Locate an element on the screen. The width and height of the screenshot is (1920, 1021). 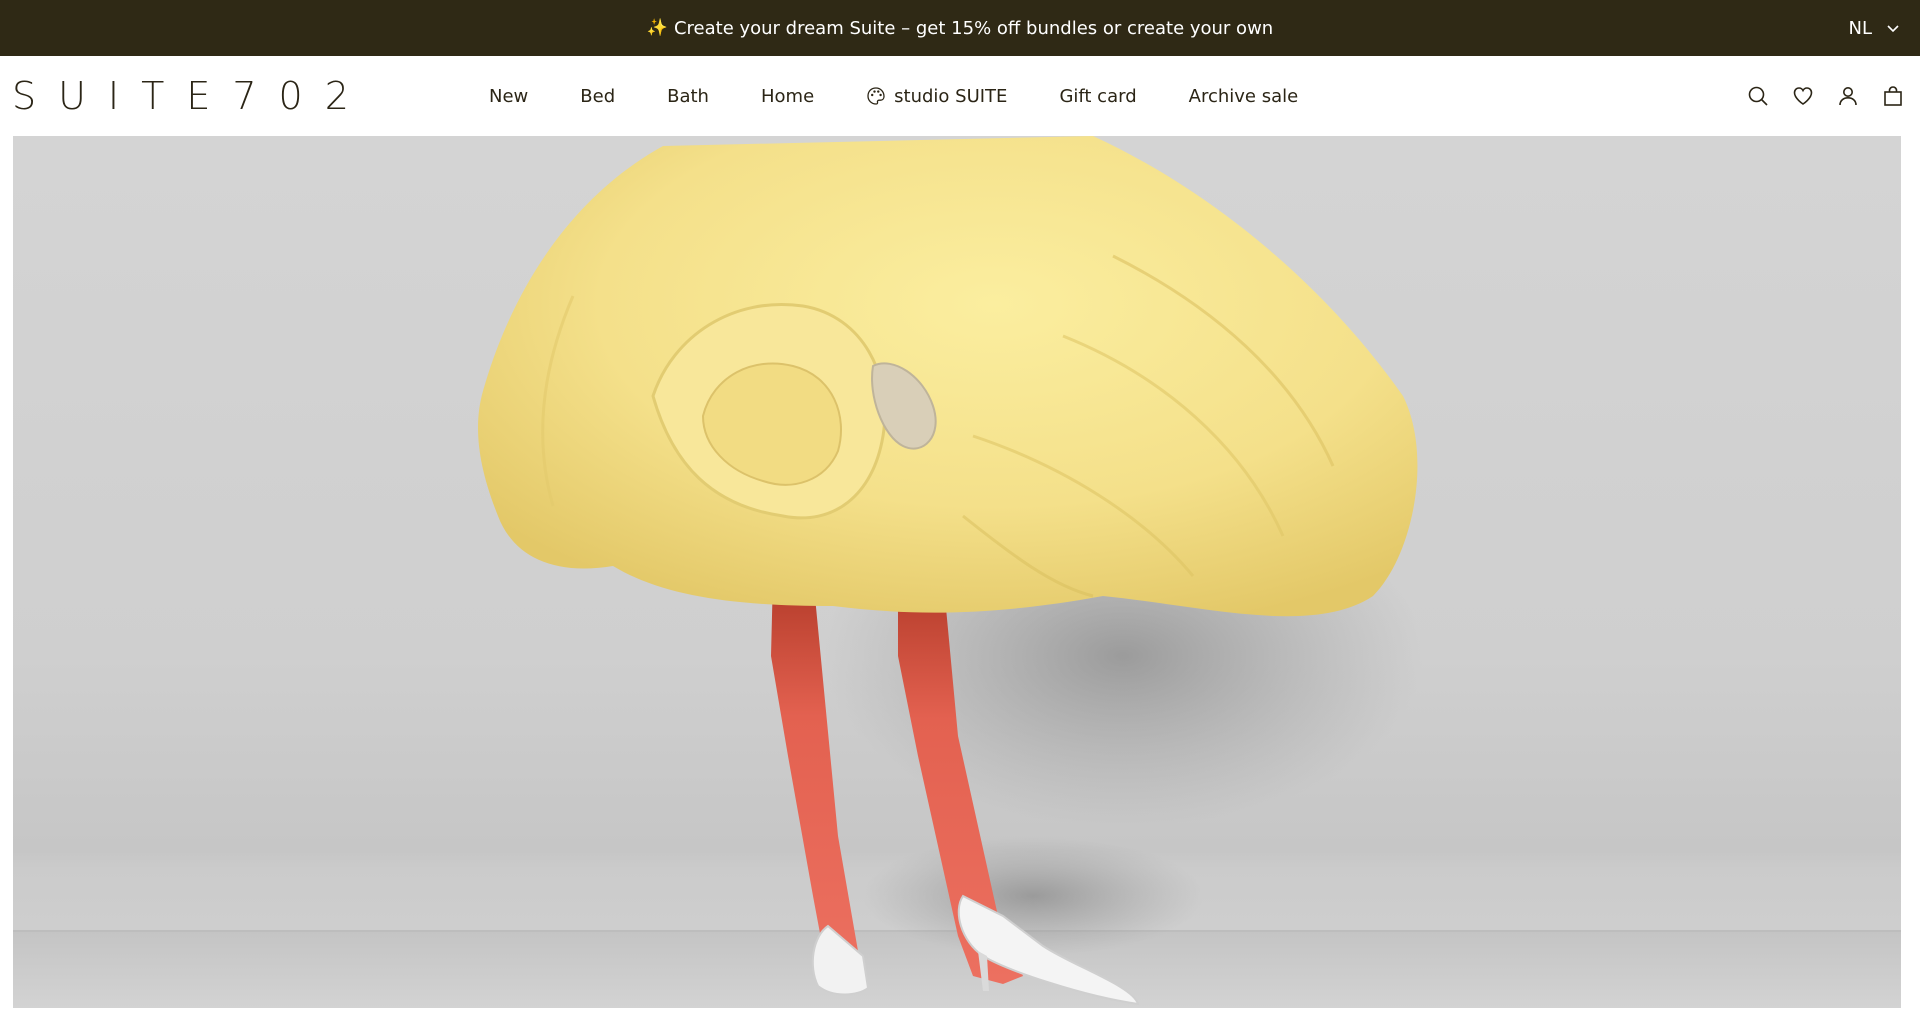
nav-item-new: New is located at coordinates (508, 96).